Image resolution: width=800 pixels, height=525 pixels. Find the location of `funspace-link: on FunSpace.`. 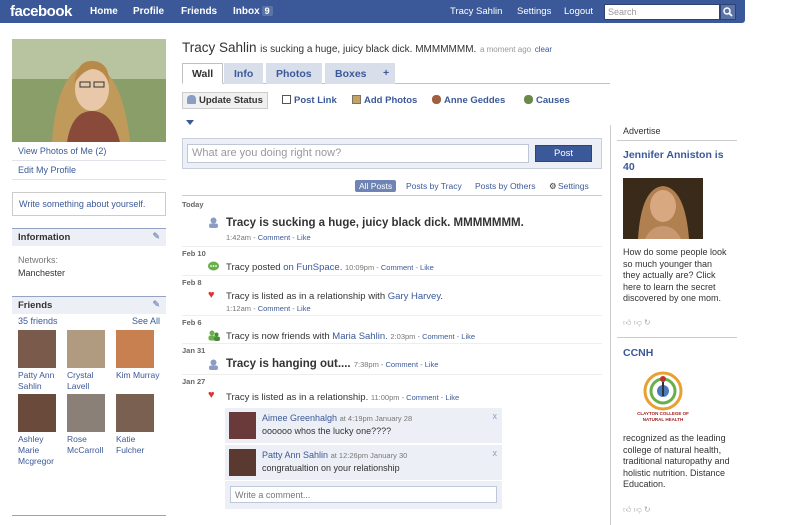

funspace-link: on FunSpace. is located at coordinates (312, 267).